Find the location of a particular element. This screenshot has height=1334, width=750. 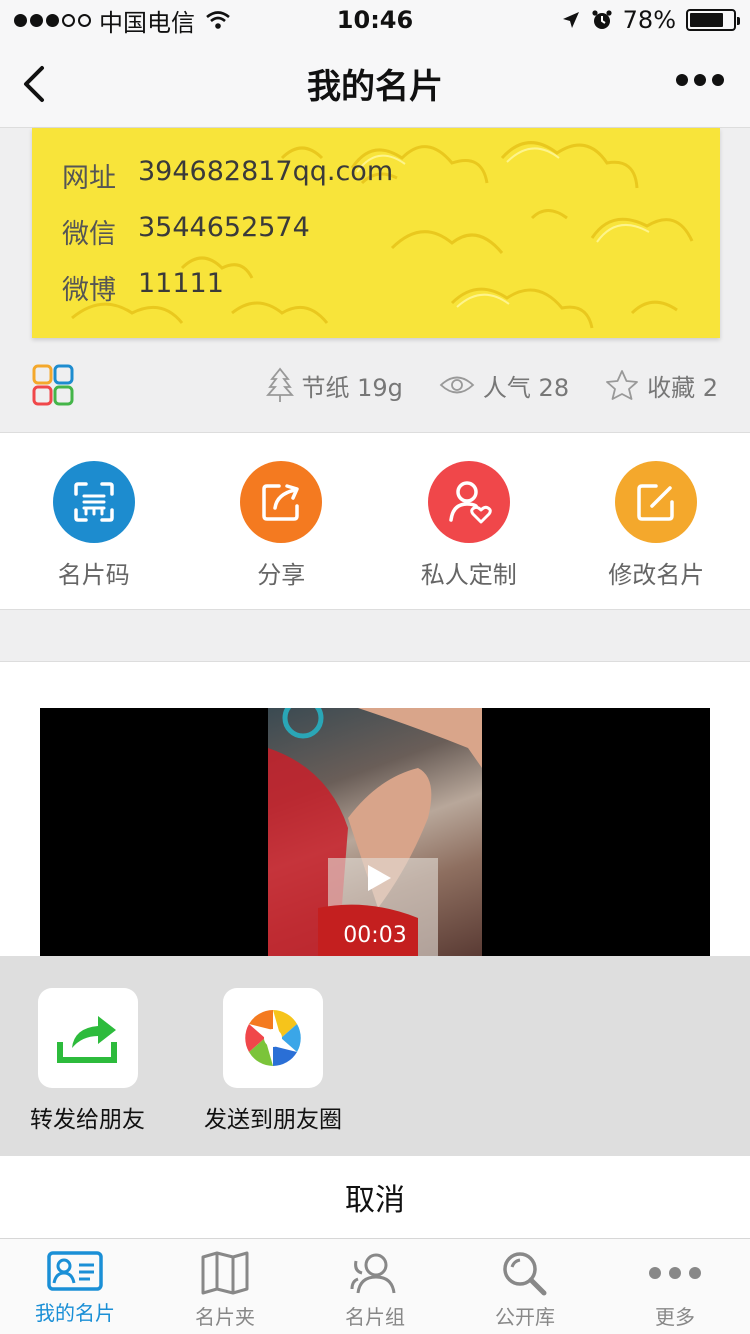

tab-label: 公开库 is located at coordinates (525, 1317).